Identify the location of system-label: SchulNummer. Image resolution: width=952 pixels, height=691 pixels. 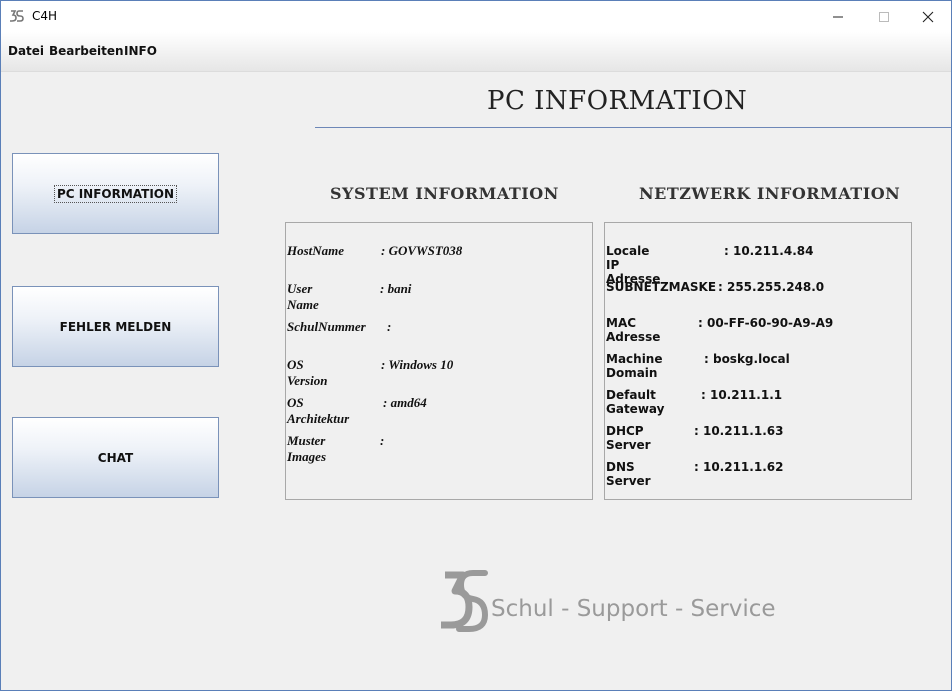
(326, 326).